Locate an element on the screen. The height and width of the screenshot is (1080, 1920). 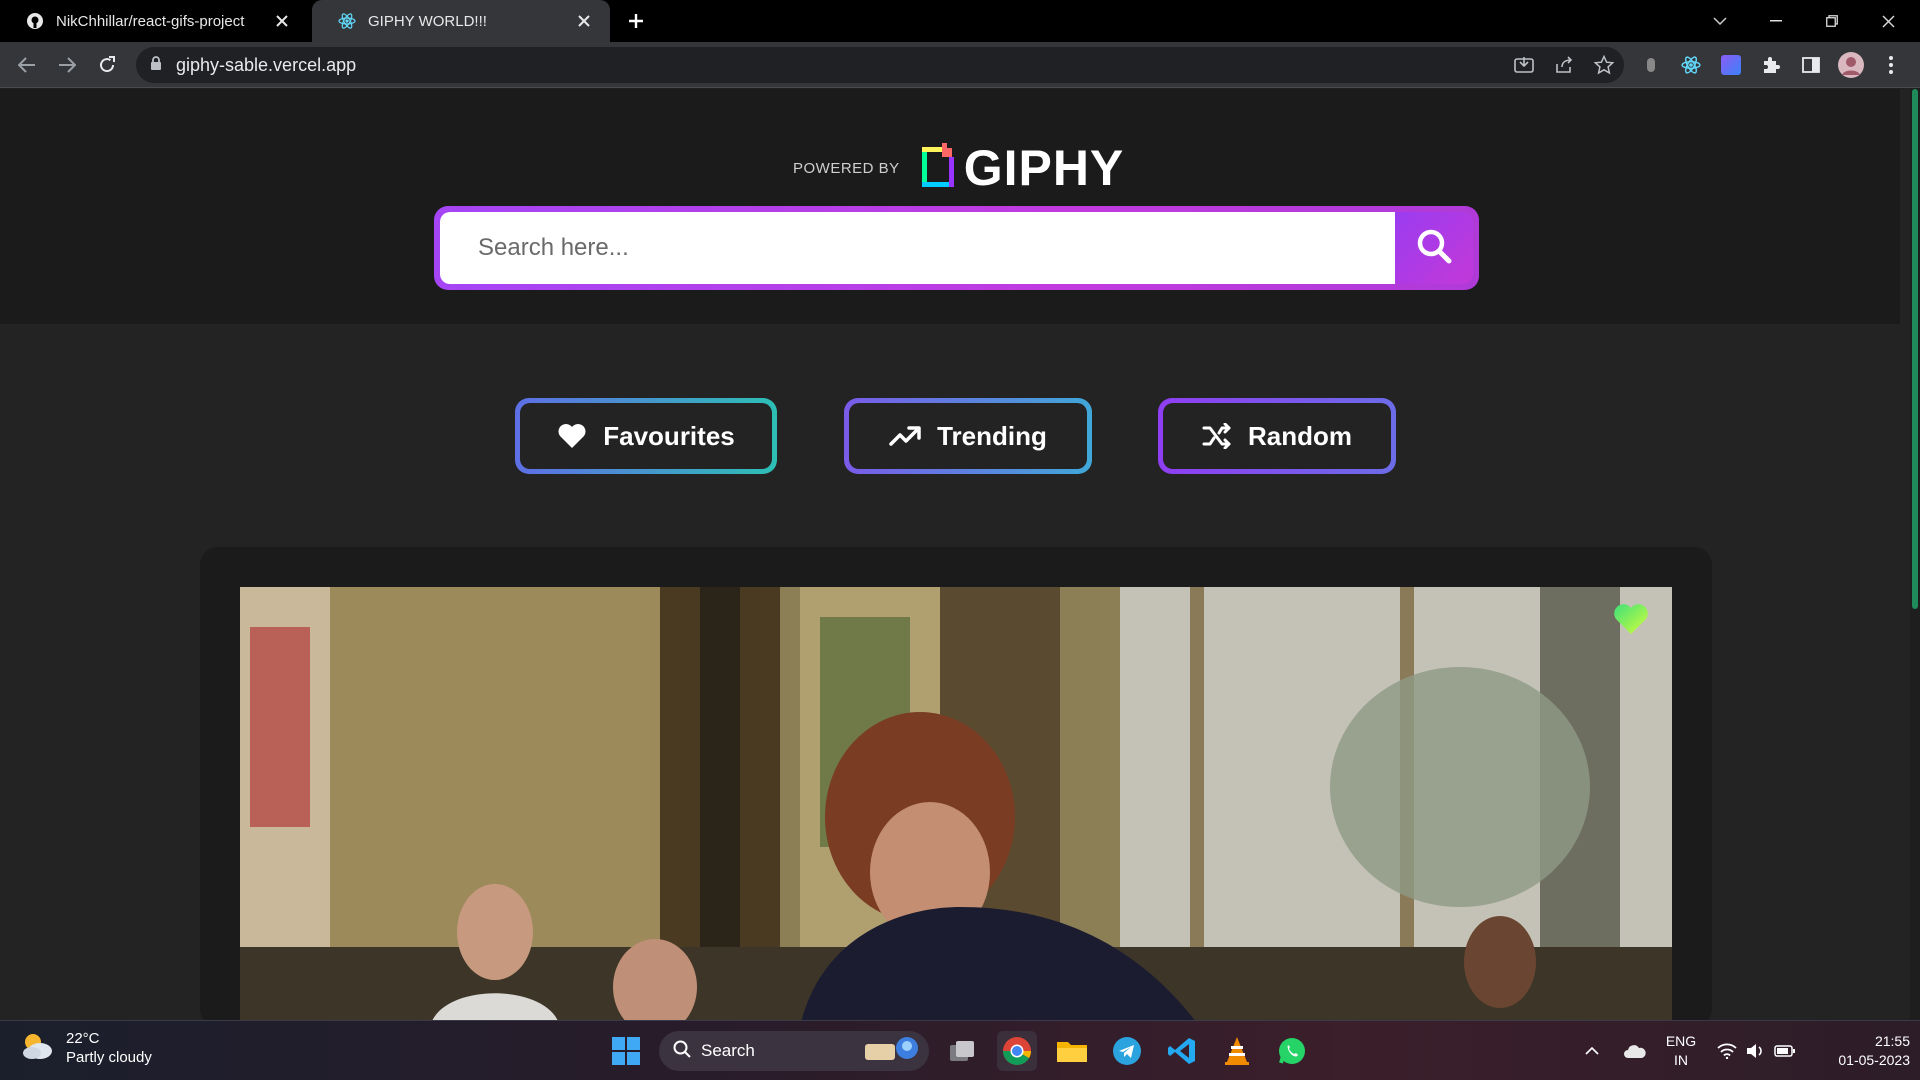
github-icon is located at coordinates (35, 21).